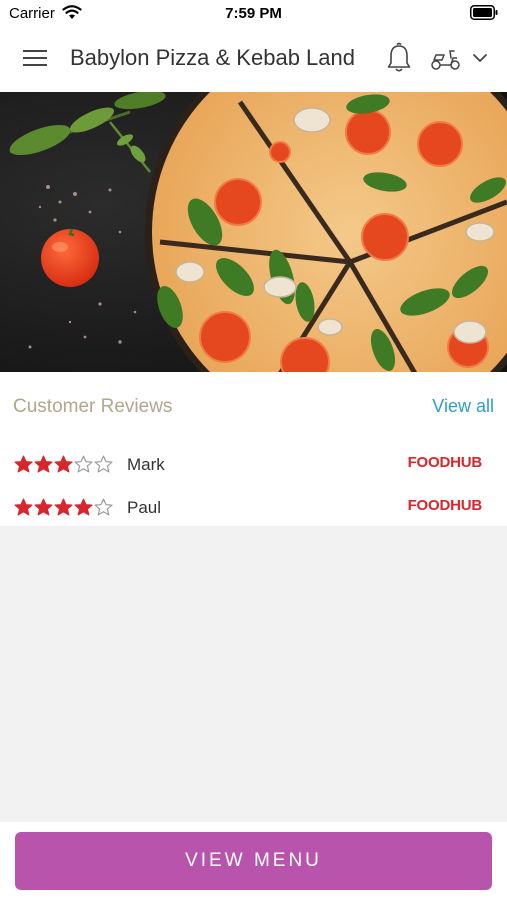  Describe the element at coordinates (144, 507) in the screenshot. I see `reviewer-name: Paul` at that location.